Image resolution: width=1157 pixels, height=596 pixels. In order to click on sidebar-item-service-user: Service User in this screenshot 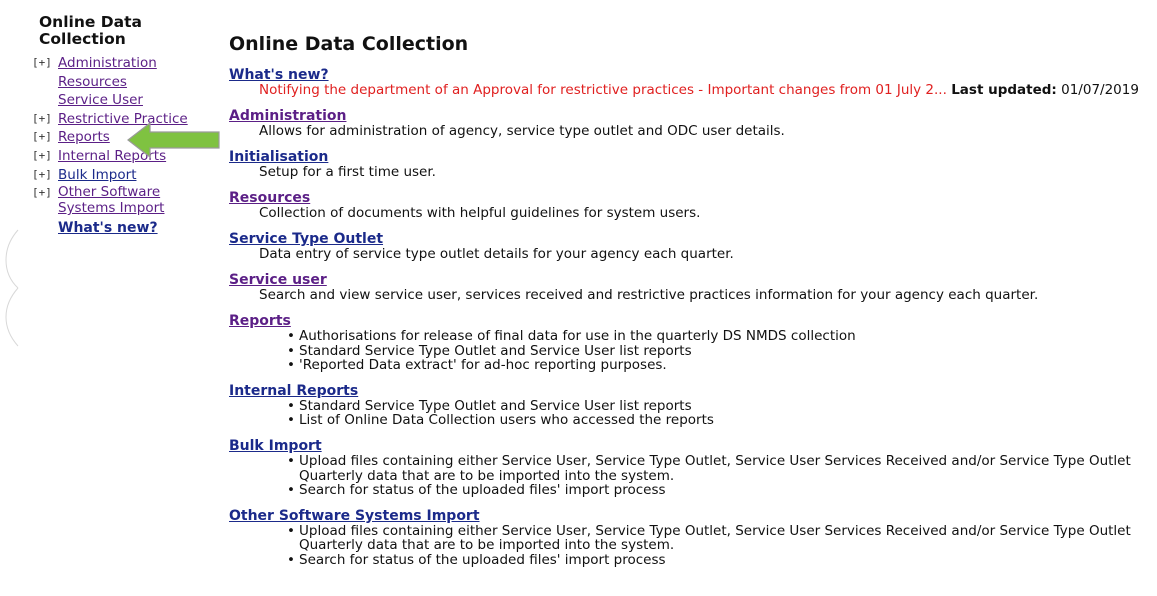, I will do `click(124, 100)`.